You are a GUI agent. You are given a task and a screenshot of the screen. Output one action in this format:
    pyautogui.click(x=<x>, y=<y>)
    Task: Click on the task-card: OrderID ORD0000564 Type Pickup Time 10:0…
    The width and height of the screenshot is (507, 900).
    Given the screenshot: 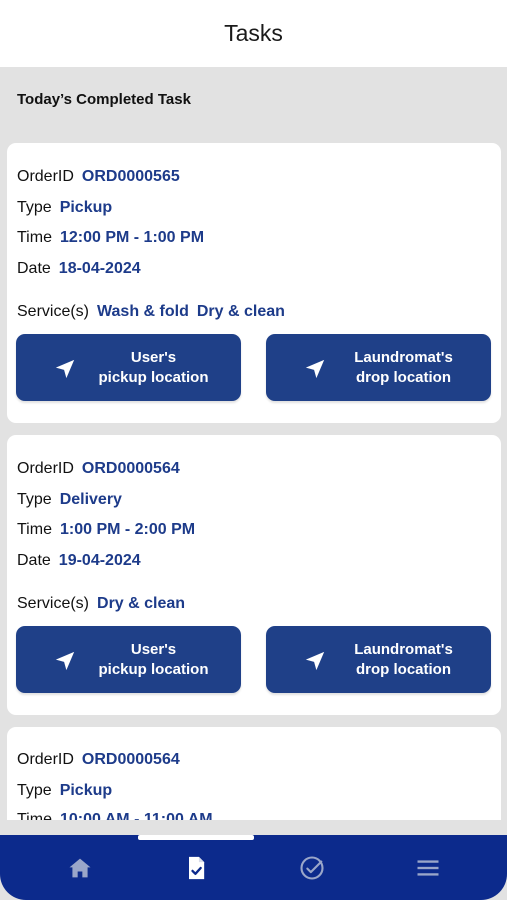 What is the action you would take?
    pyautogui.click(x=254, y=773)
    